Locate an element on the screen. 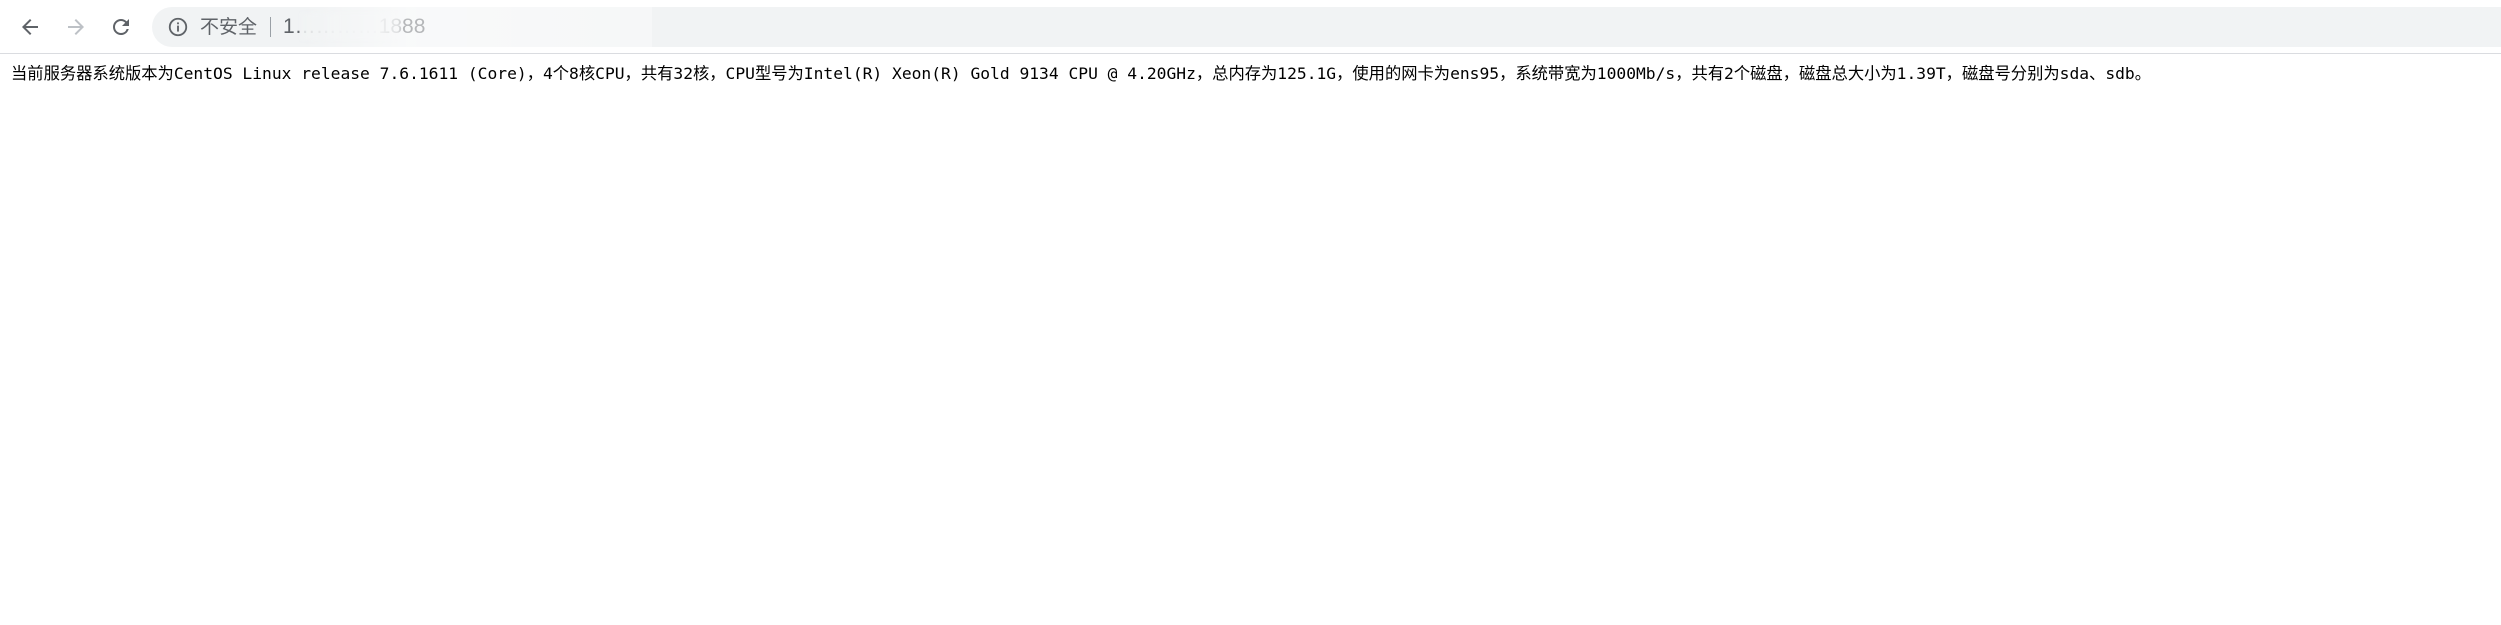  reload-icon is located at coordinates (121, 27).